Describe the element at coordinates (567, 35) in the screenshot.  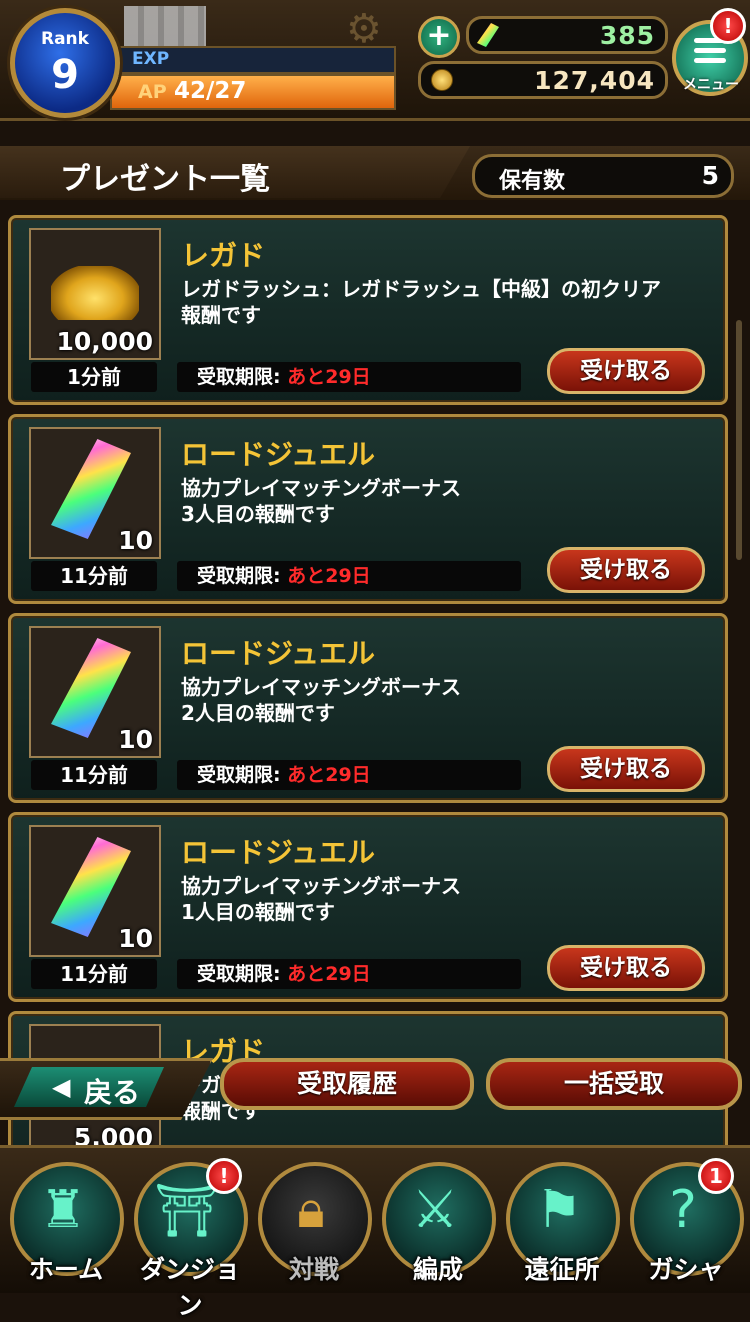
I see `jewel-counter: 385` at that location.